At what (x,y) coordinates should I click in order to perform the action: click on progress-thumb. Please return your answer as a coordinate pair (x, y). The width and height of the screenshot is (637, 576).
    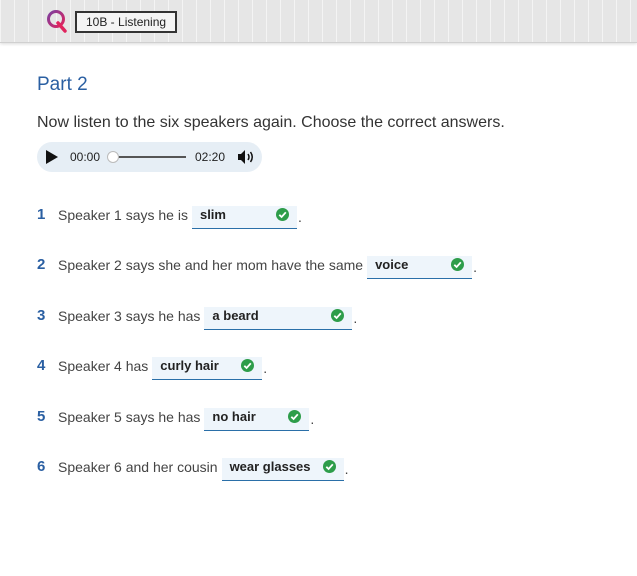
    Looking at the image, I should click on (113, 157).